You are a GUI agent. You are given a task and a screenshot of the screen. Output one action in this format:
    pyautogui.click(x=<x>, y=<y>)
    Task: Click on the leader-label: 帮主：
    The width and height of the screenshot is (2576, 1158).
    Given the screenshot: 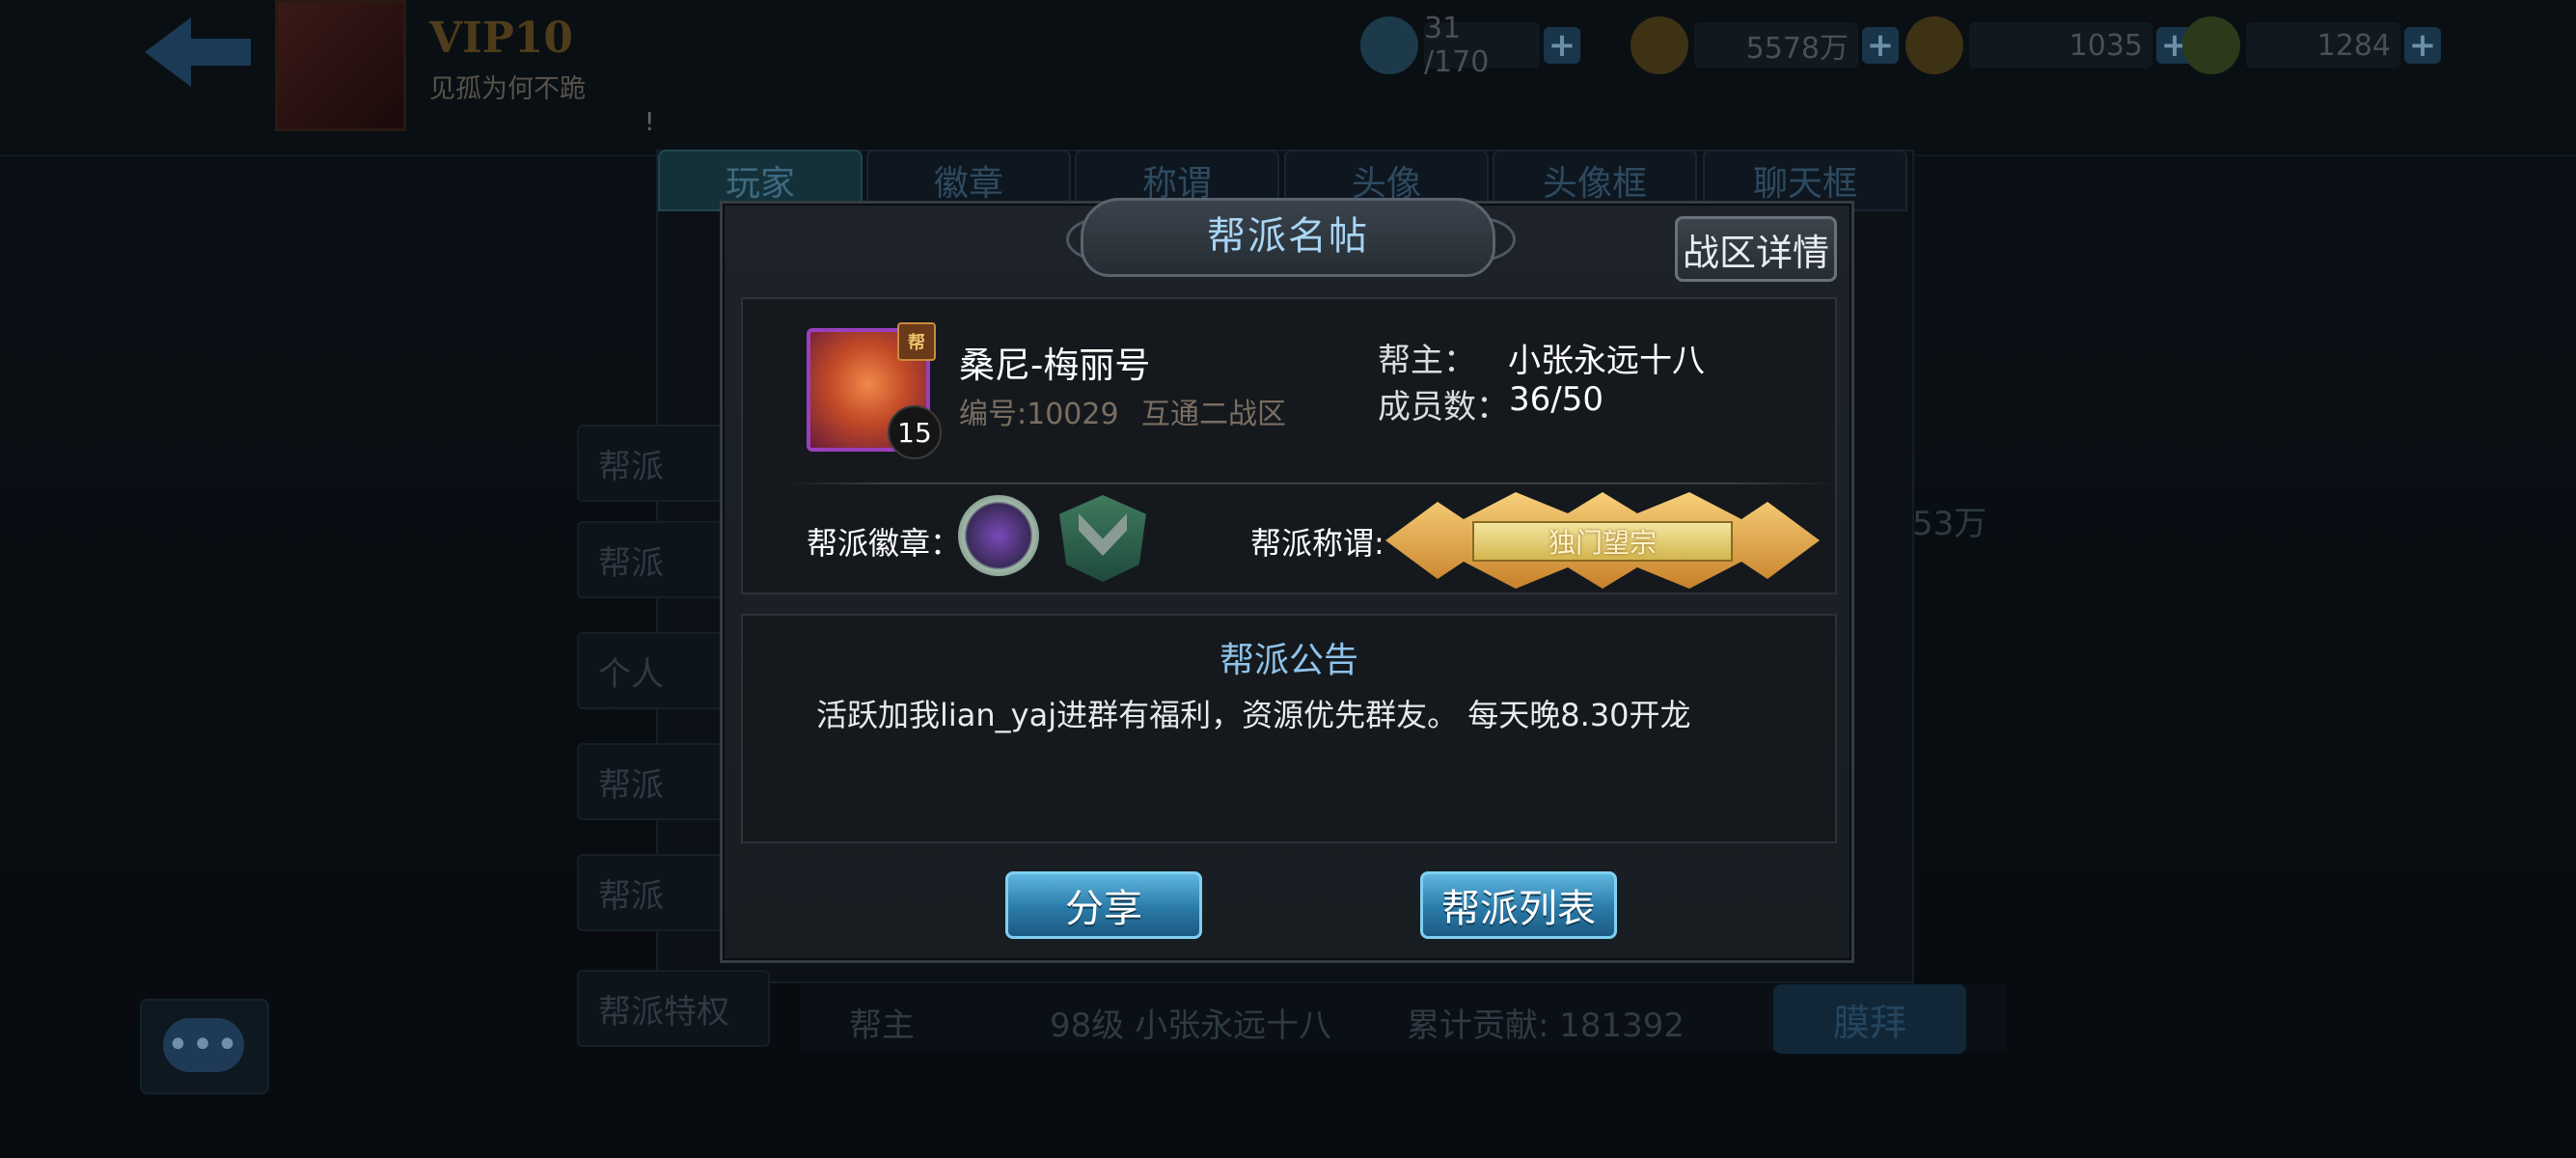 What is the action you would take?
    pyautogui.click(x=1427, y=361)
    